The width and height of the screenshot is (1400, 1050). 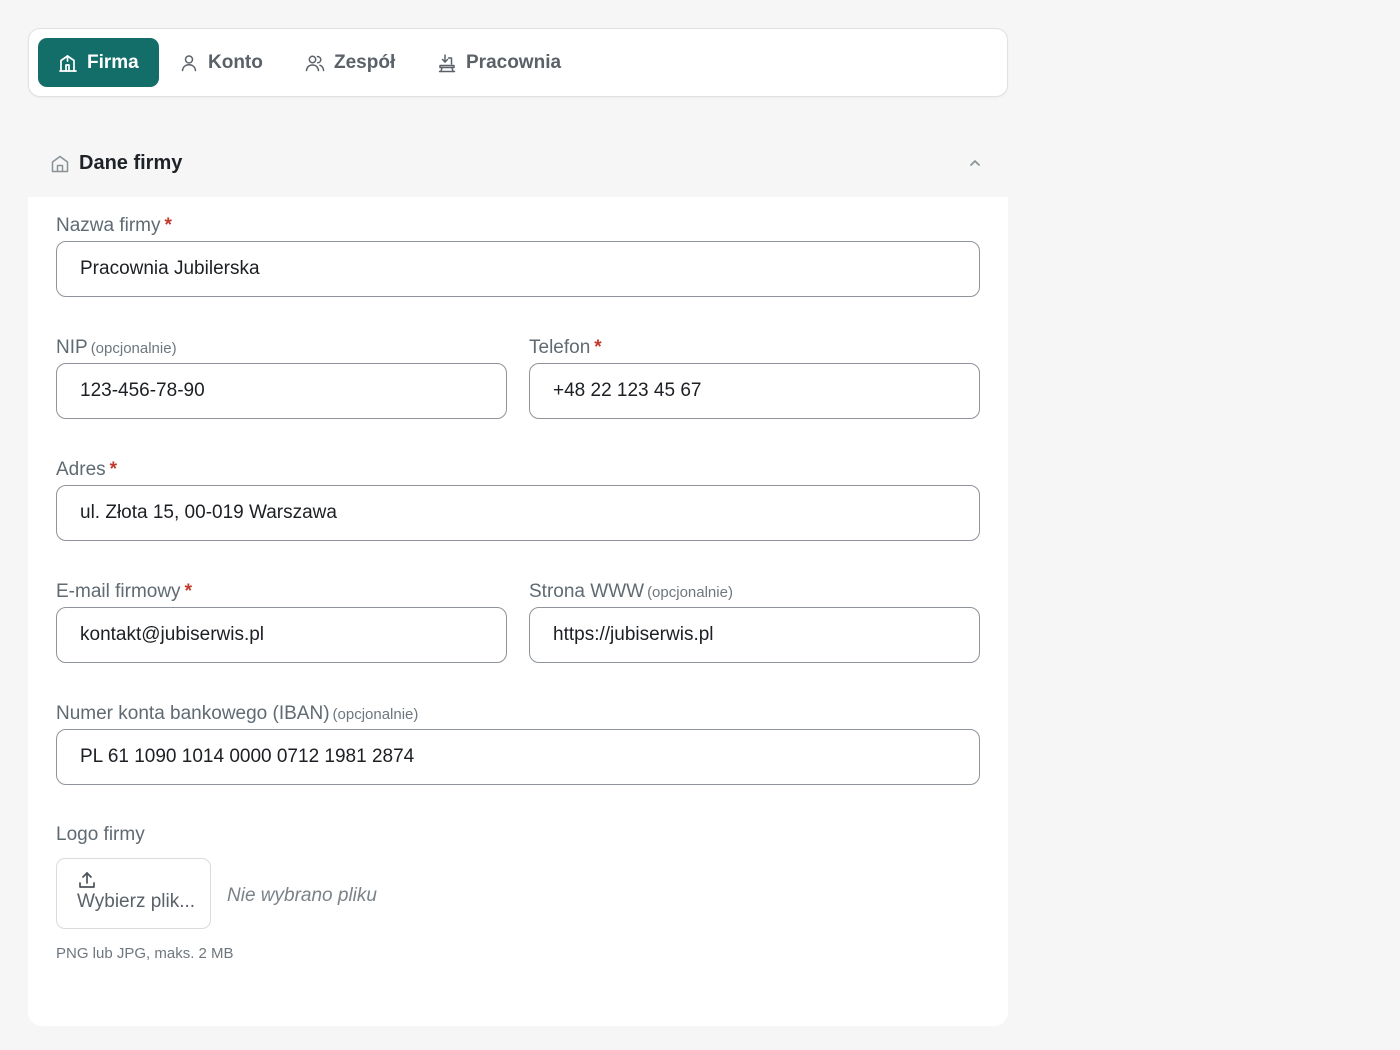 I want to click on tab-pracownia: Pracownia, so click(x=499, y=62).